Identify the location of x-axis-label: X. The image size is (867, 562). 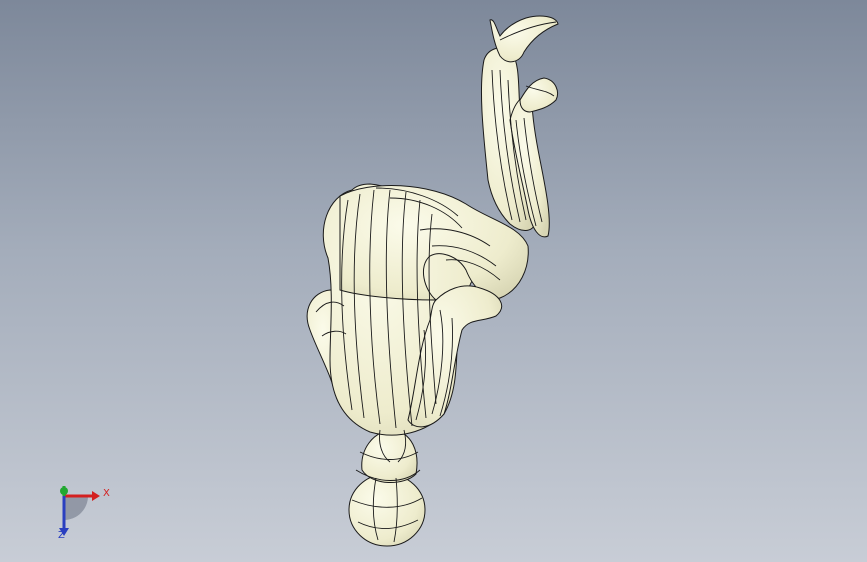
(106, 493).